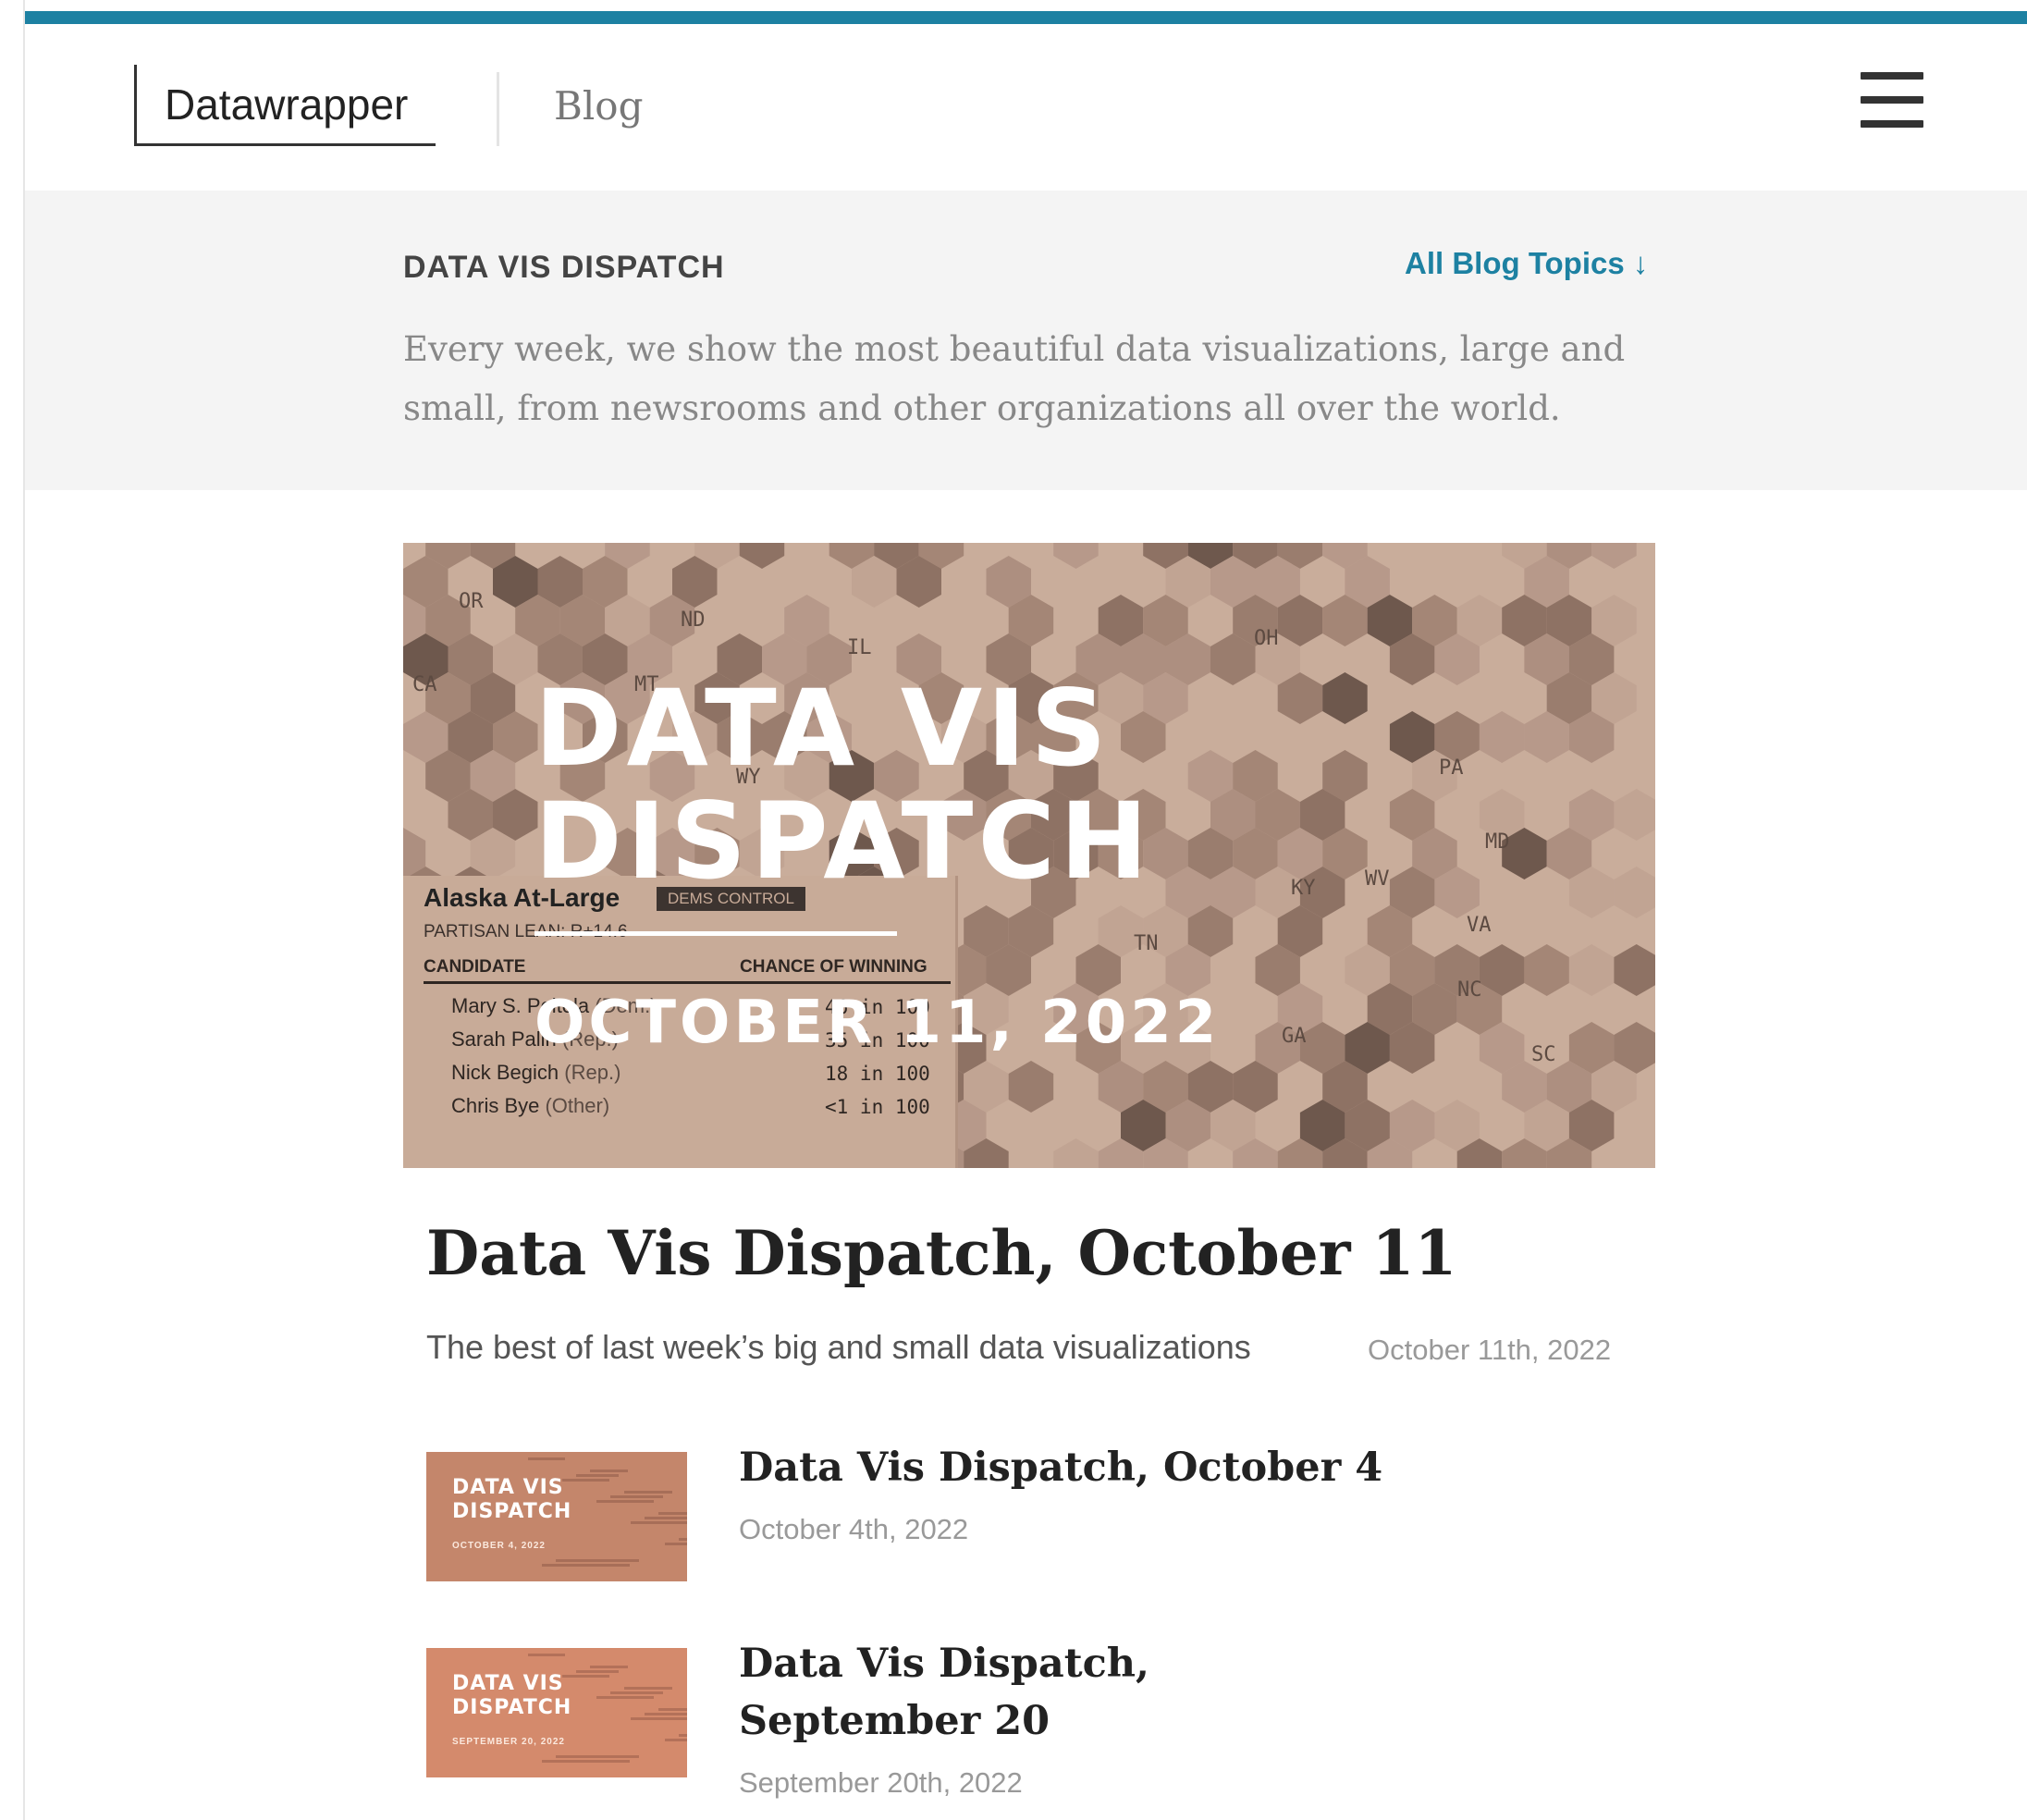 This screenshot has height=1820, width=2027. I want to click on map-state-label: CA, so click(424, 684).